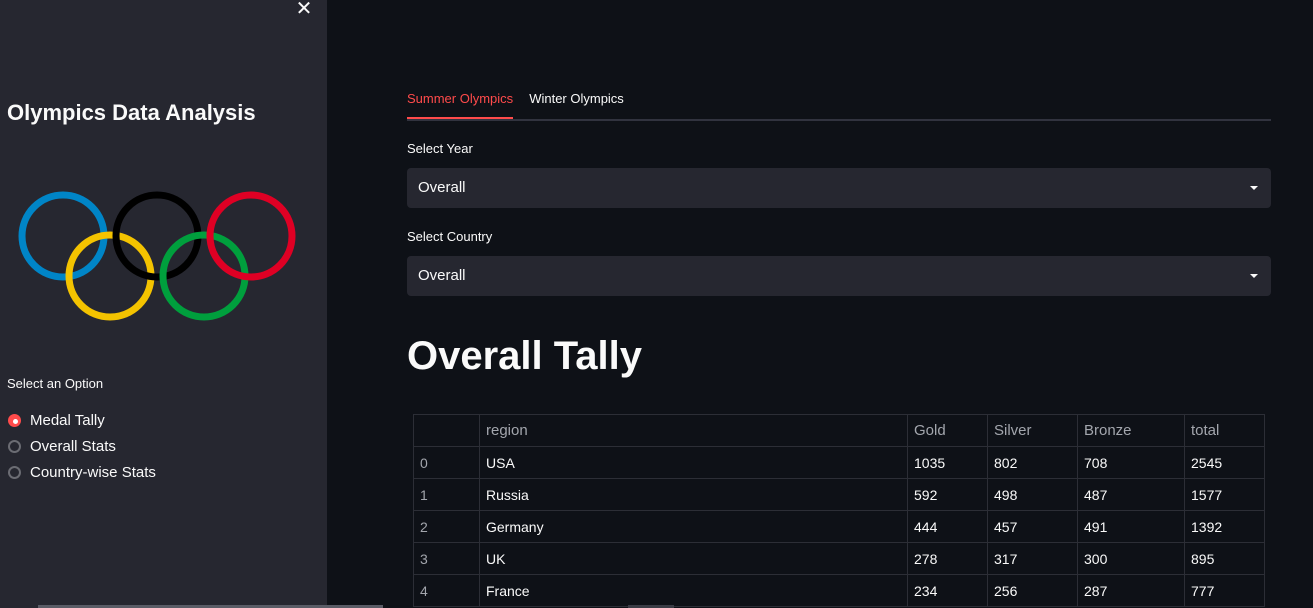  What do you see at coordinates (1131, 462) in the screenshot?
I see `cell-bronze: 708` at bounding box center [1131, 462].